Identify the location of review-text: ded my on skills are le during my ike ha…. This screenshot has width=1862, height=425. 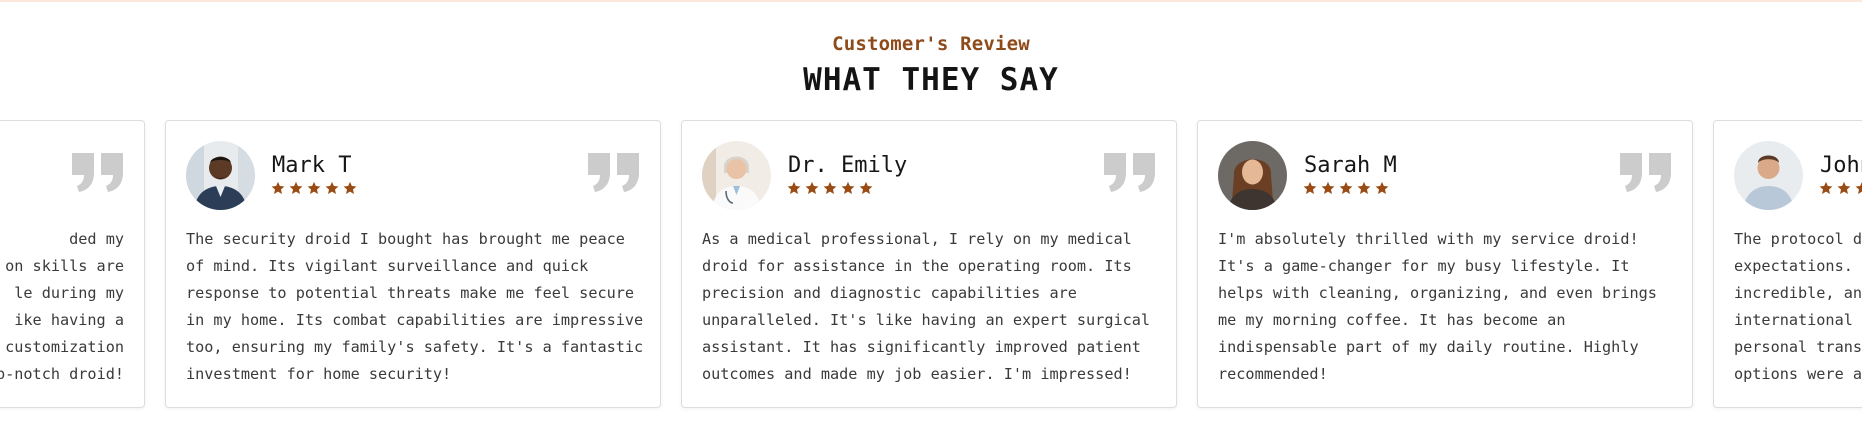
(62, 306).